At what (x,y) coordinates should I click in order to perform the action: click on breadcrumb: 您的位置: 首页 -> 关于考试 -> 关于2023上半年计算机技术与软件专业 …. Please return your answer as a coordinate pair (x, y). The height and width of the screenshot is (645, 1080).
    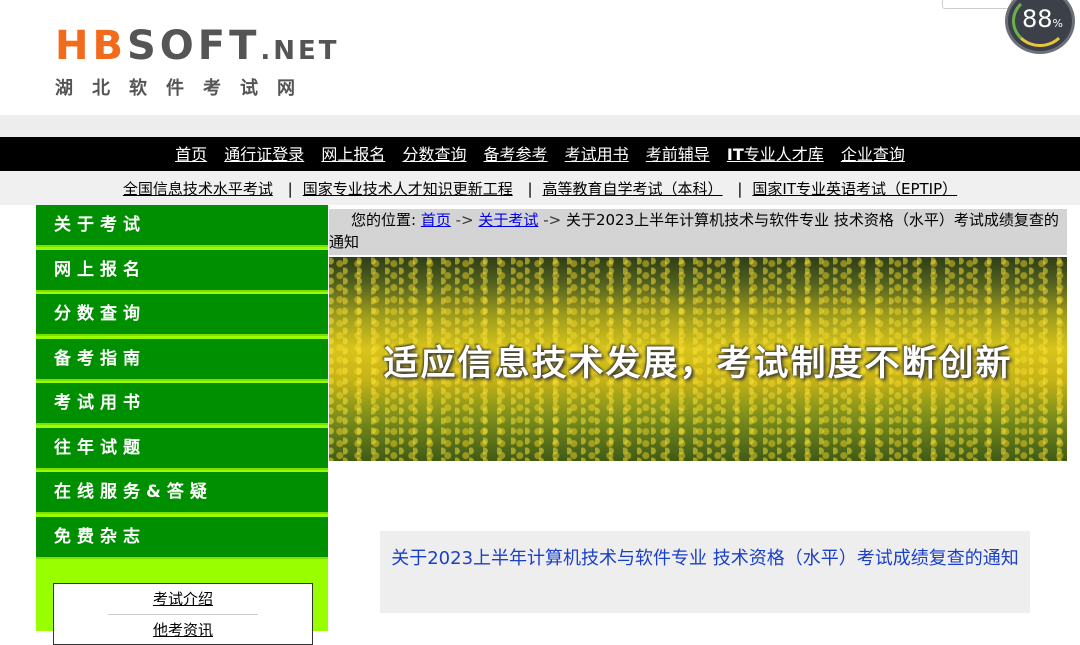
    Looking at the image, I should click on (698, 232).